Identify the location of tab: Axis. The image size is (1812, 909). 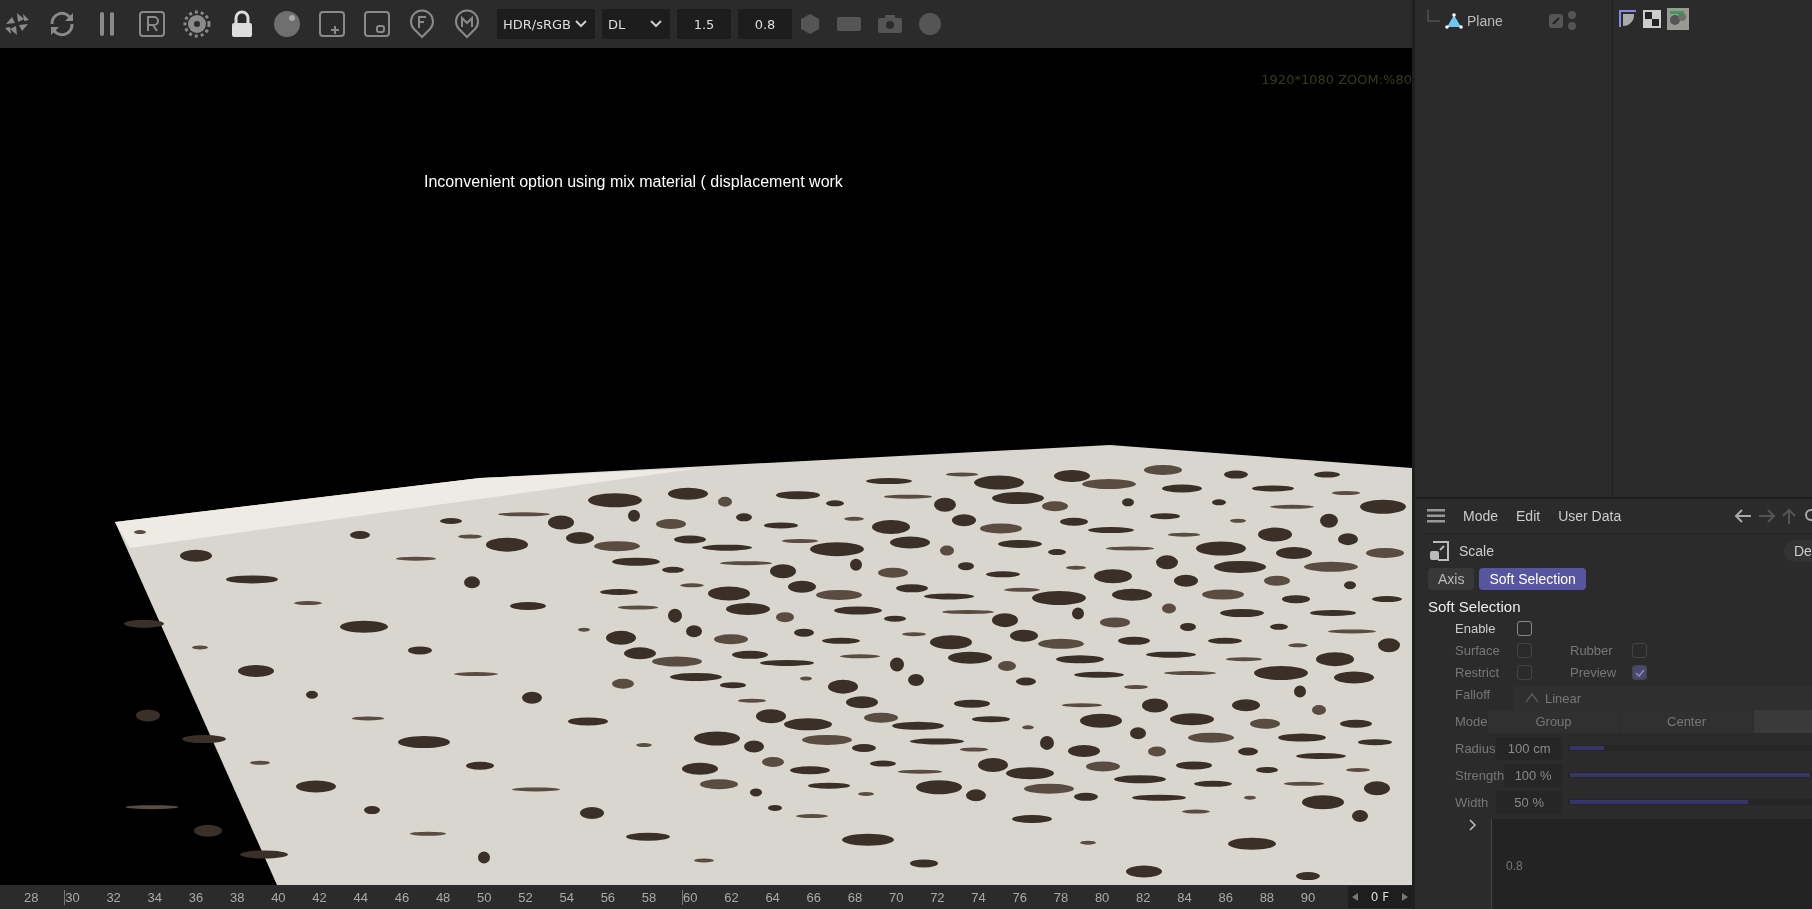
(1451, 579).